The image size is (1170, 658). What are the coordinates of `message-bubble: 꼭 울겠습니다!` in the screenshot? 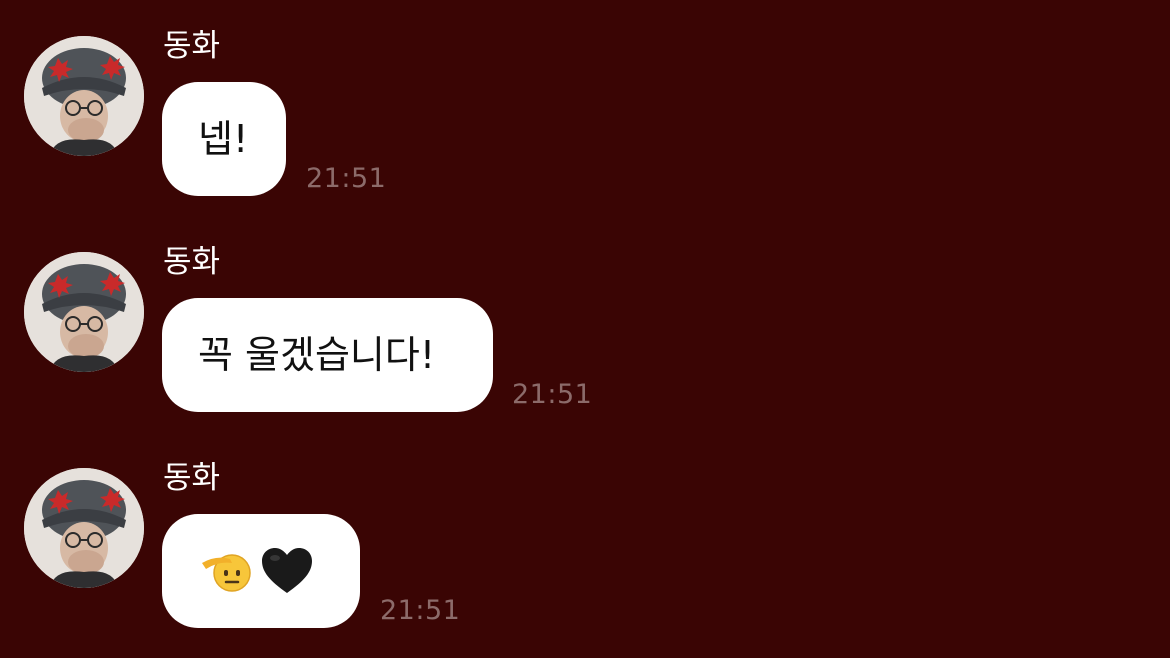 It's located at (327, 355).